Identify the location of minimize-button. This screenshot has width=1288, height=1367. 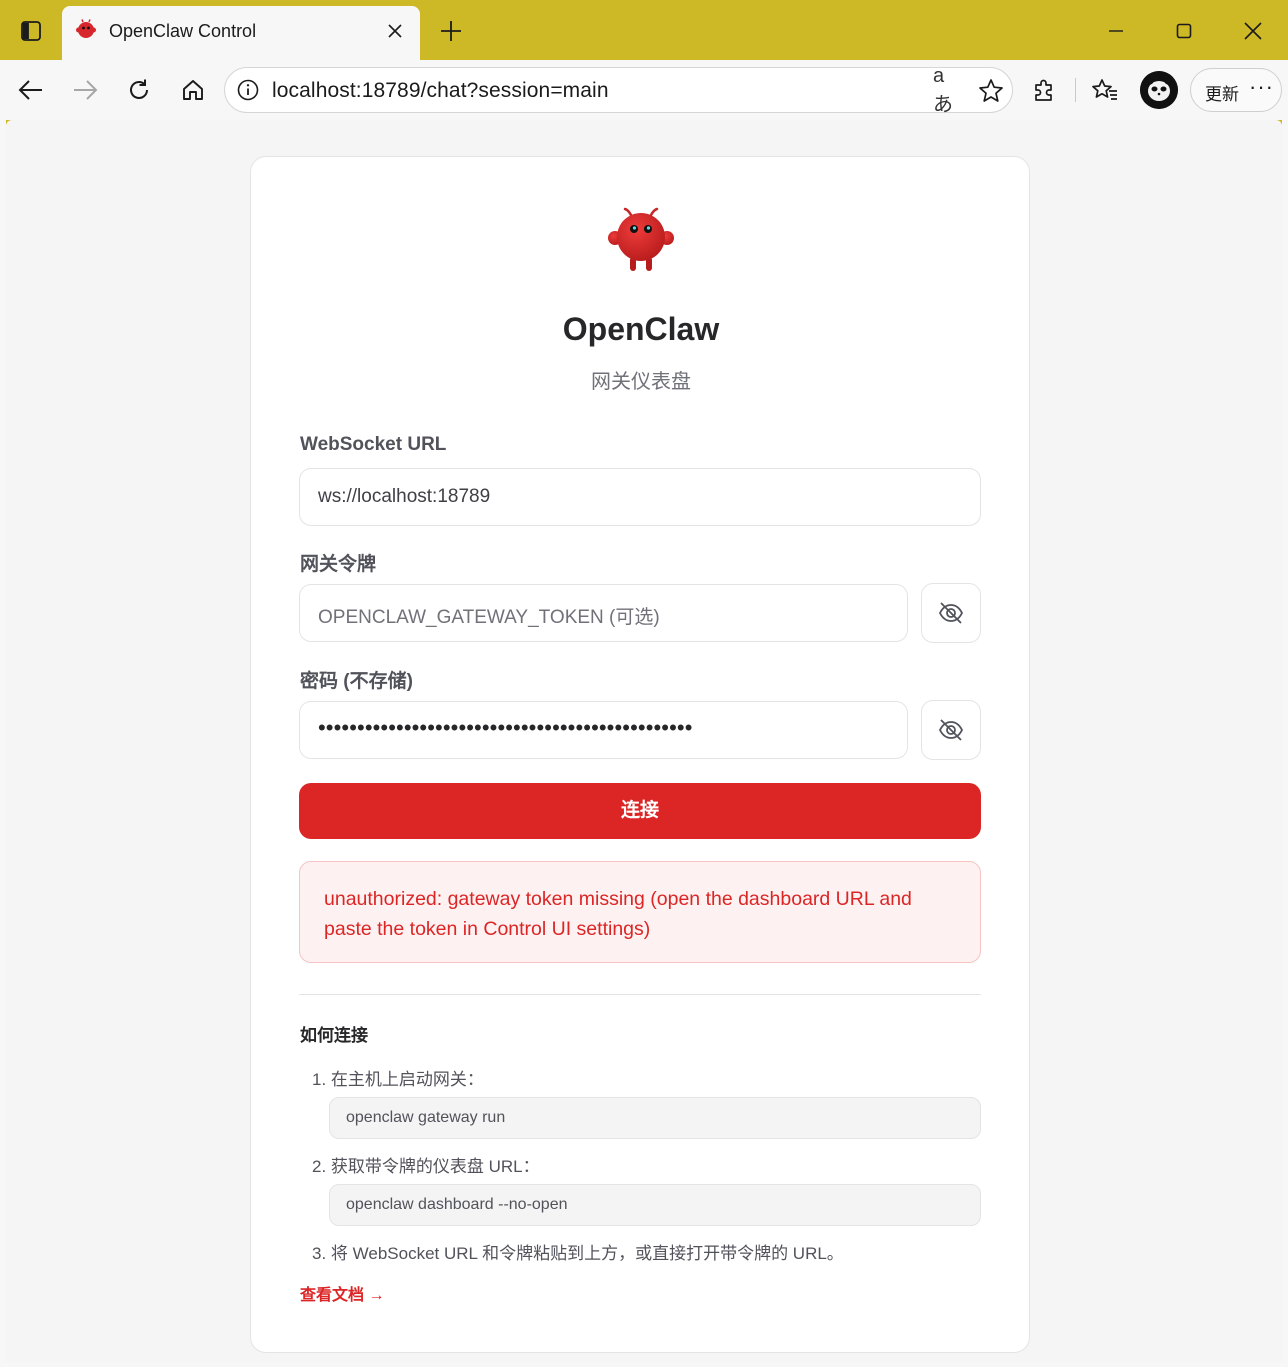
(1116, 31).